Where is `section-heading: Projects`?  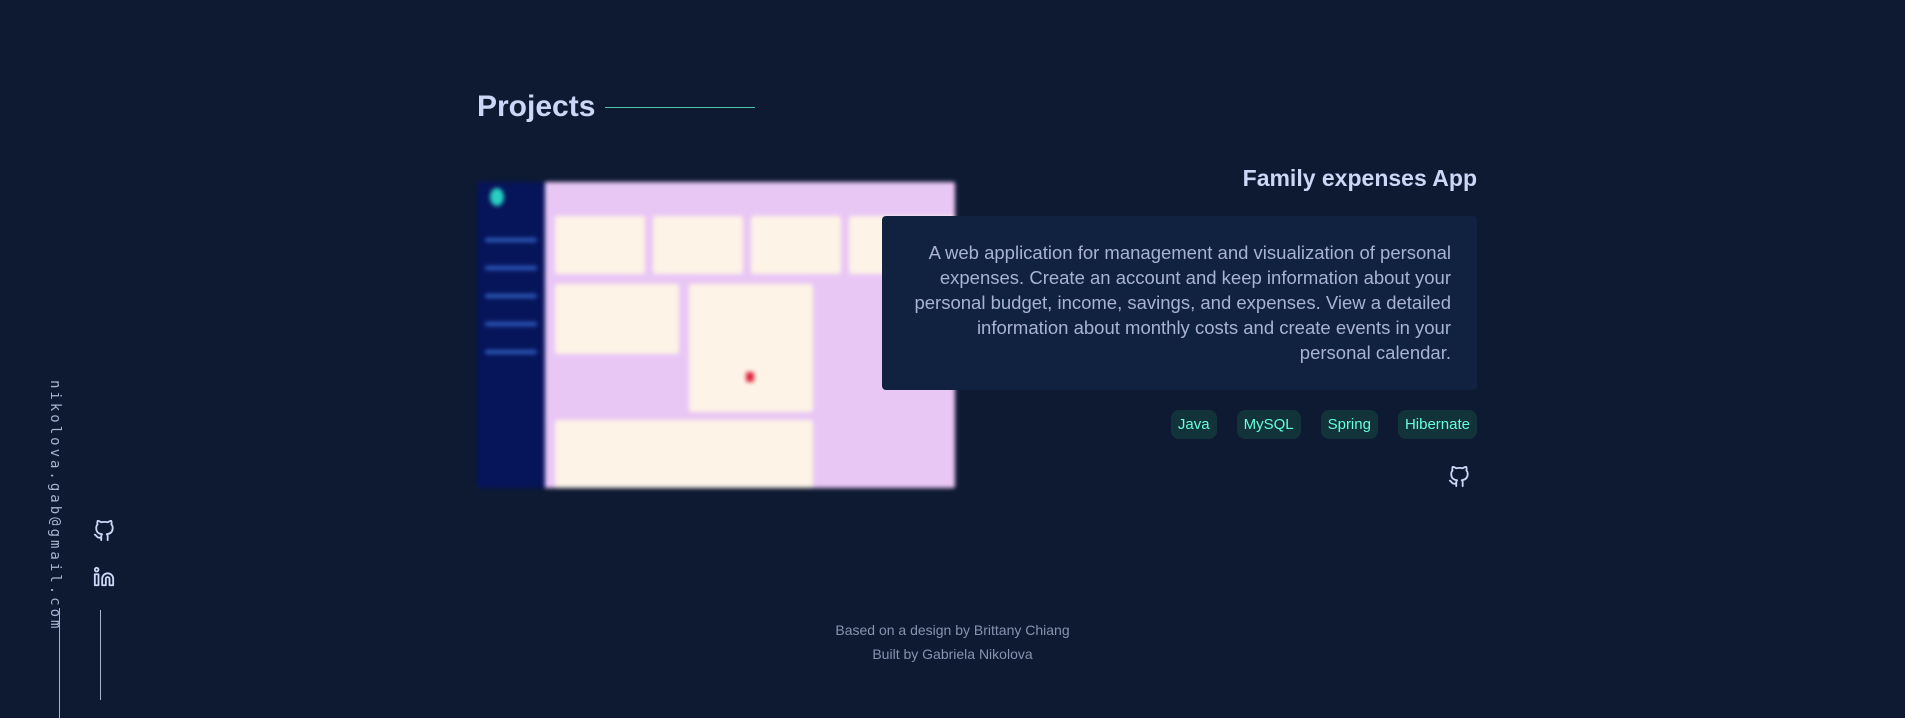 section-heading: Projects is located at coordinates (616, 107).